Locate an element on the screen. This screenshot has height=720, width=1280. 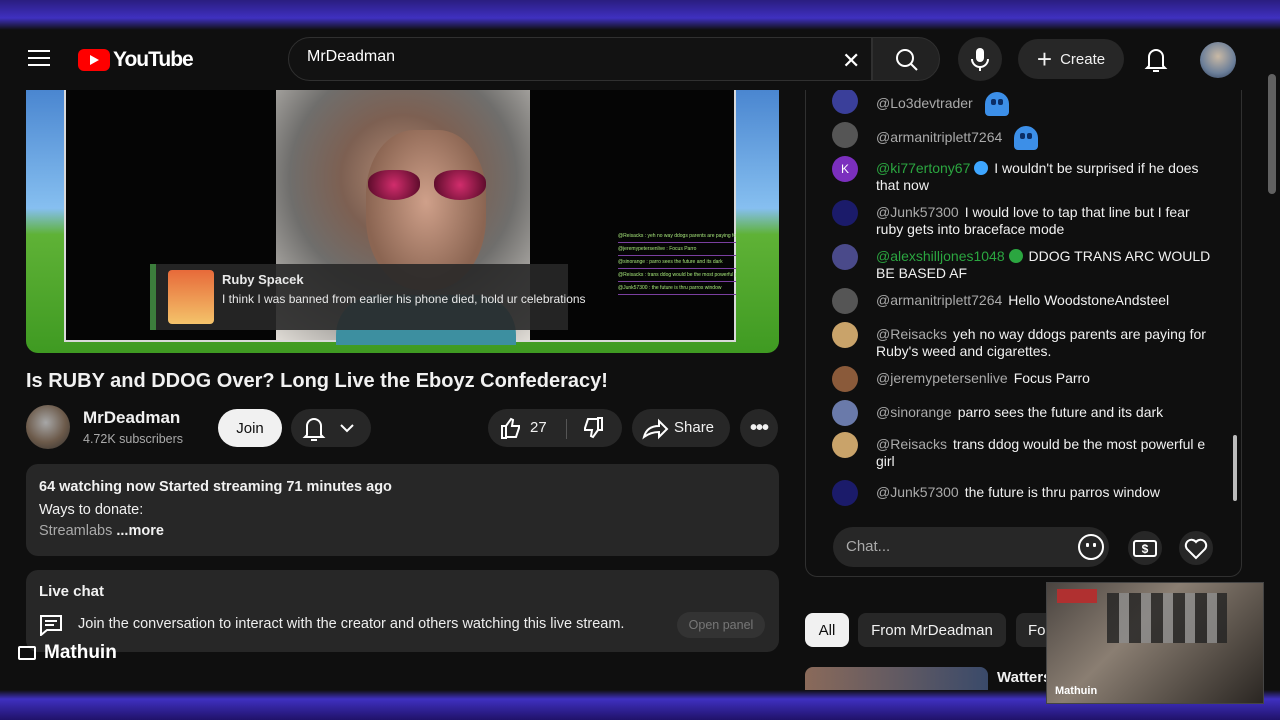
show-more-link: ...more is located at coordinates (138, 531).